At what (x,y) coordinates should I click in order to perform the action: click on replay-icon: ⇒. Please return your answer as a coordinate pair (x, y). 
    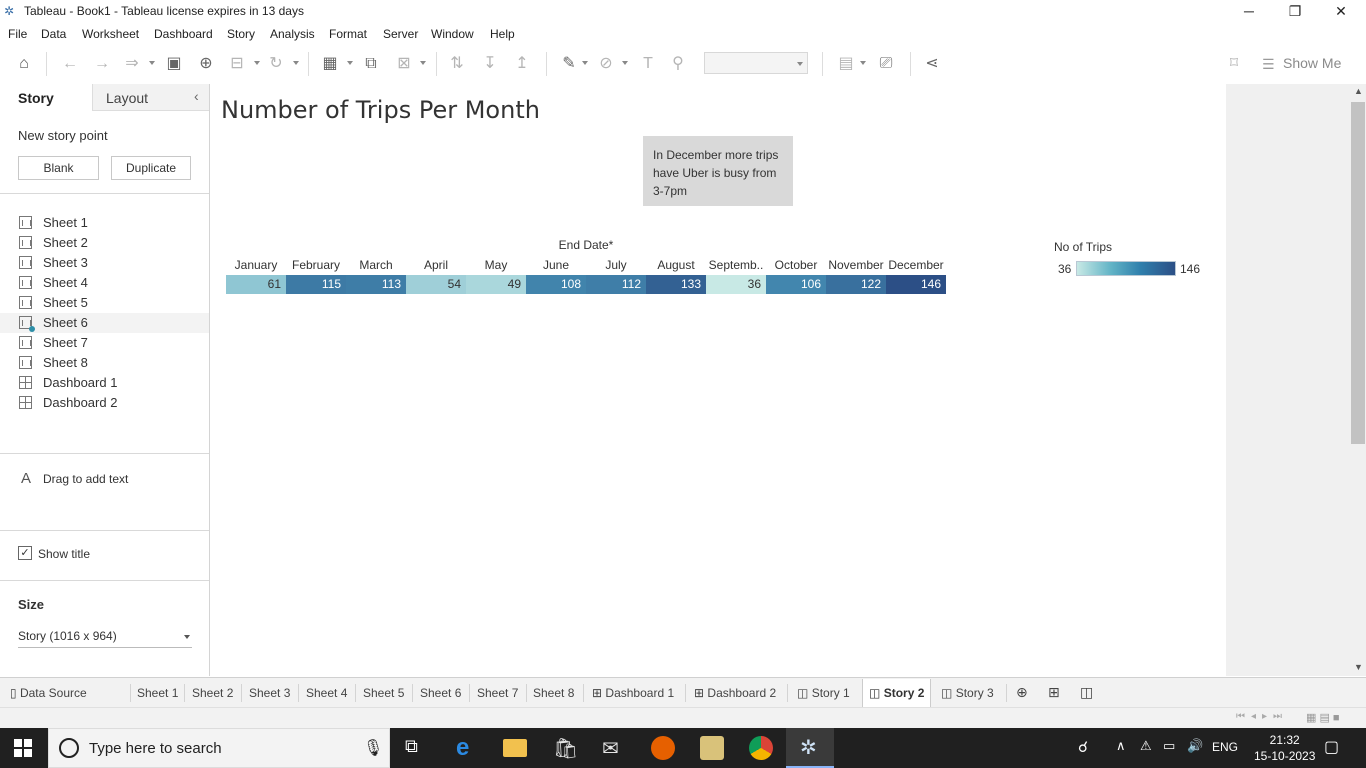
    Looking at the image, I should click on (132, 64).